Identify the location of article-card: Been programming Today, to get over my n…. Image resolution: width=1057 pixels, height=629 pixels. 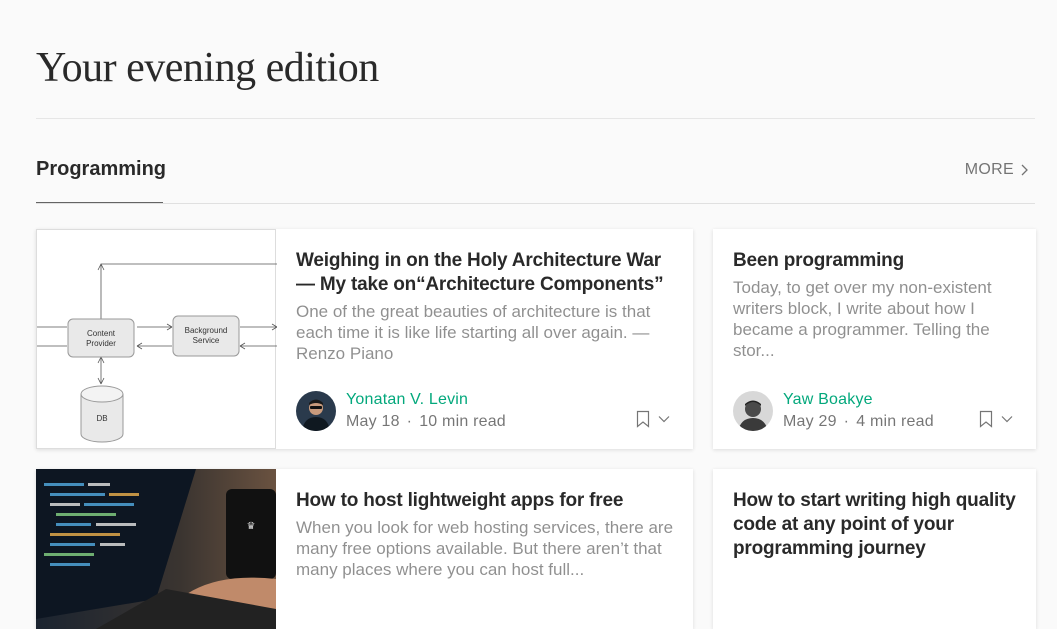
(874, 339).